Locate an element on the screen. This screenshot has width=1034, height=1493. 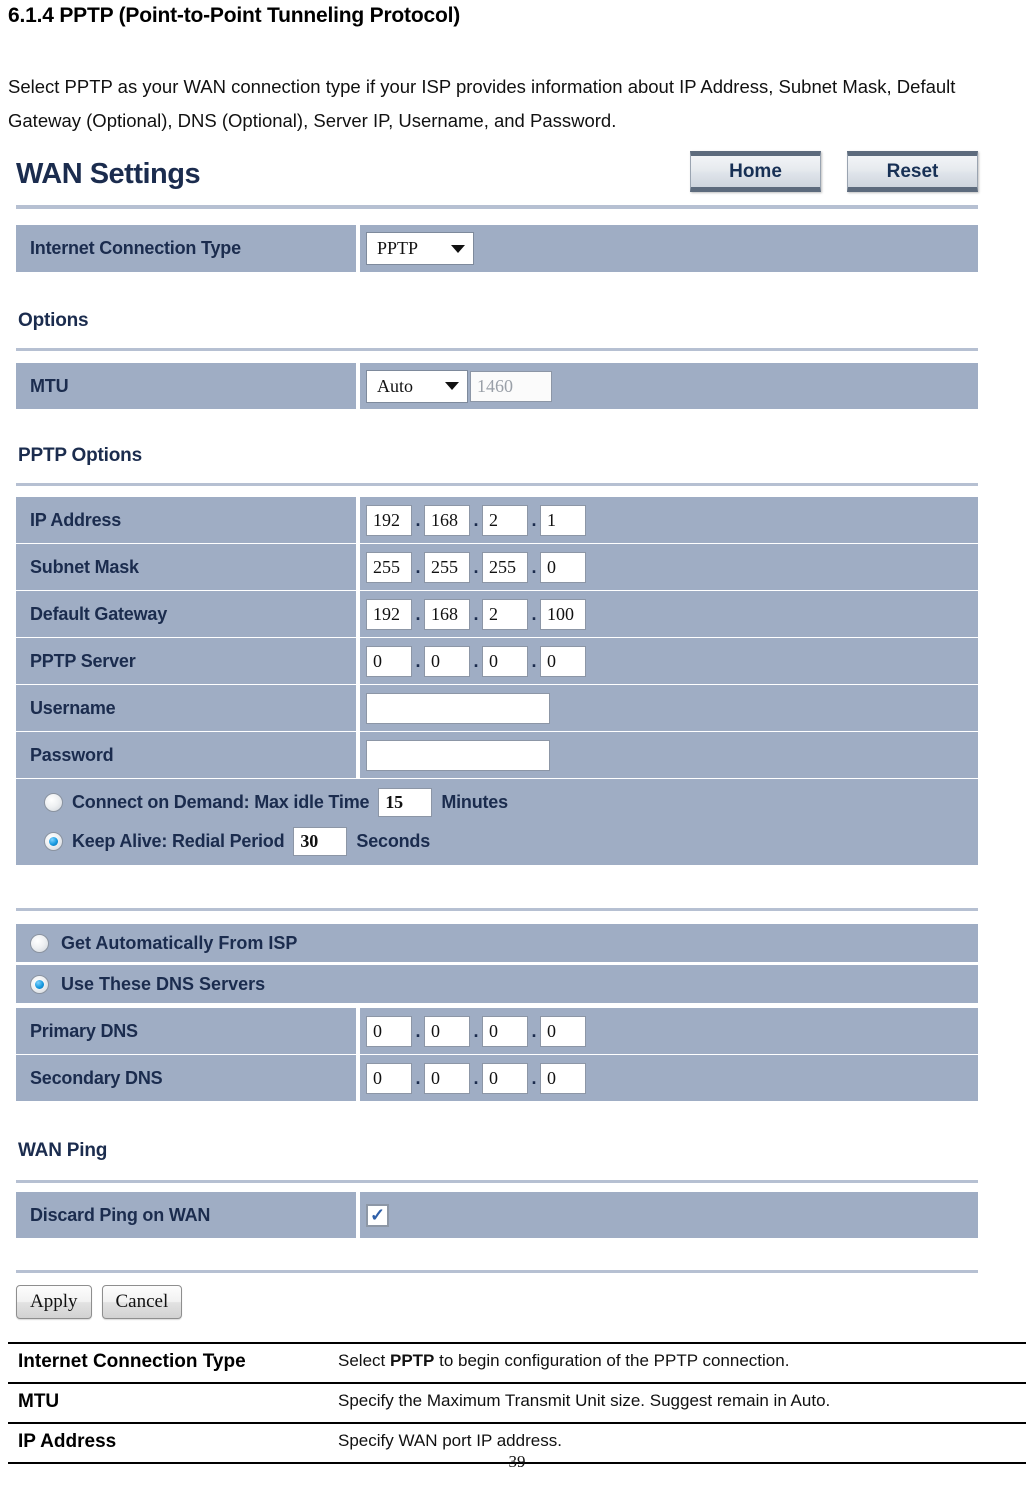
row-mtu: MTU Auto 1460 is located at coordinates (497, 386).